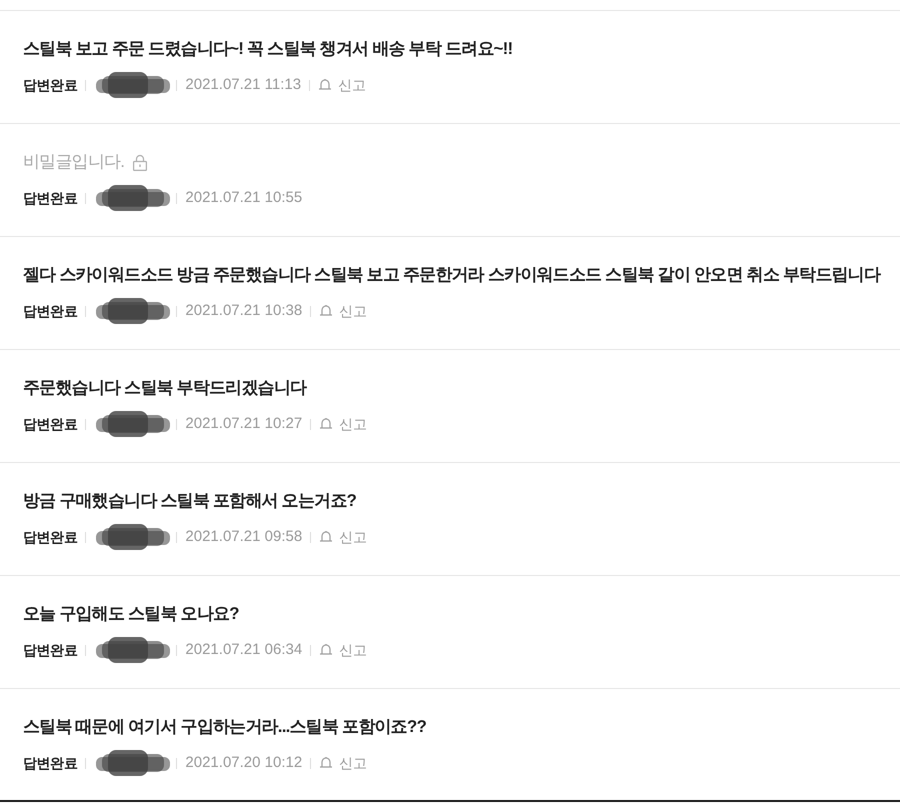 This screenshot has height=804, width=900. What do you see at coordinates (243, 650) in the screenshot?
I see `post-date: 2021.07.21 06:34` at bounding box center [243, 650].